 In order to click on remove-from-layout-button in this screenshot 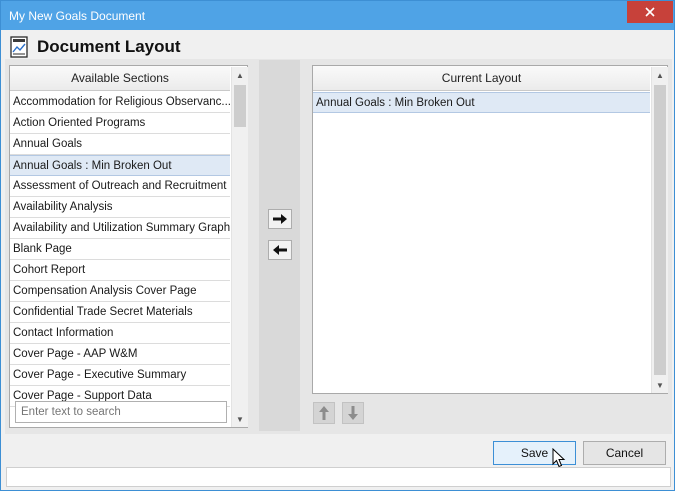, I will do `click(280, 250)`.